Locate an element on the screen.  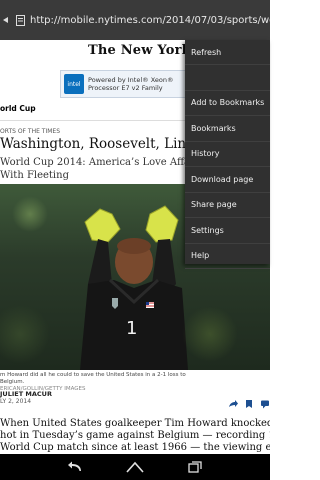
menu-item-download-page: Download page is located at coordinates (227, 180).